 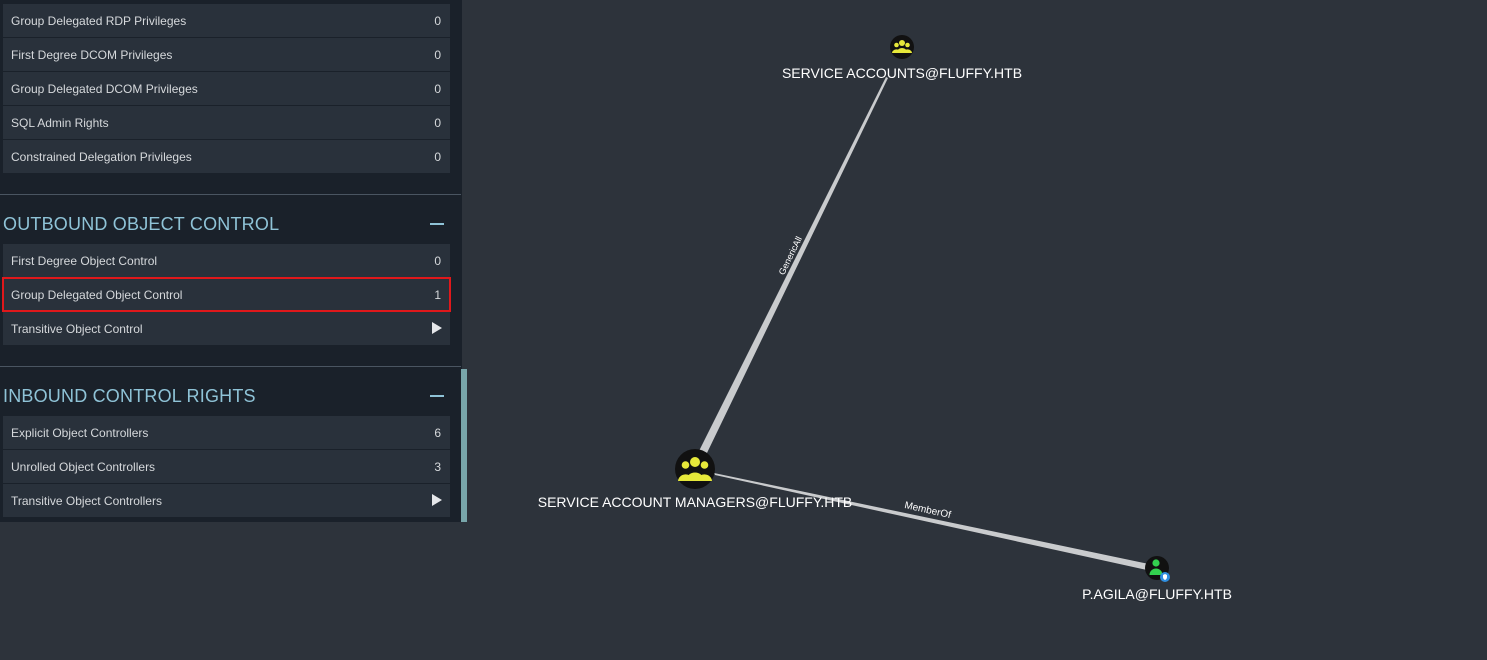 What do you see at coordinates (226, 122) in the screenshot?
I see `row-sql-admin-rights: SQL Admin Rights 0` at bounding box center [226, 122].